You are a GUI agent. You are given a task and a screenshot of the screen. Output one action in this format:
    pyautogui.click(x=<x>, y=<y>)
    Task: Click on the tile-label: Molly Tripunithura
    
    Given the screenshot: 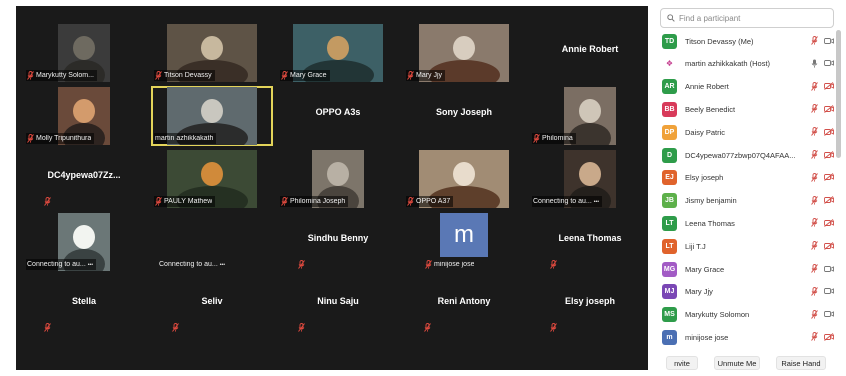 What is the action you would take?
    pyautogui.click(x=60, y=138)
    